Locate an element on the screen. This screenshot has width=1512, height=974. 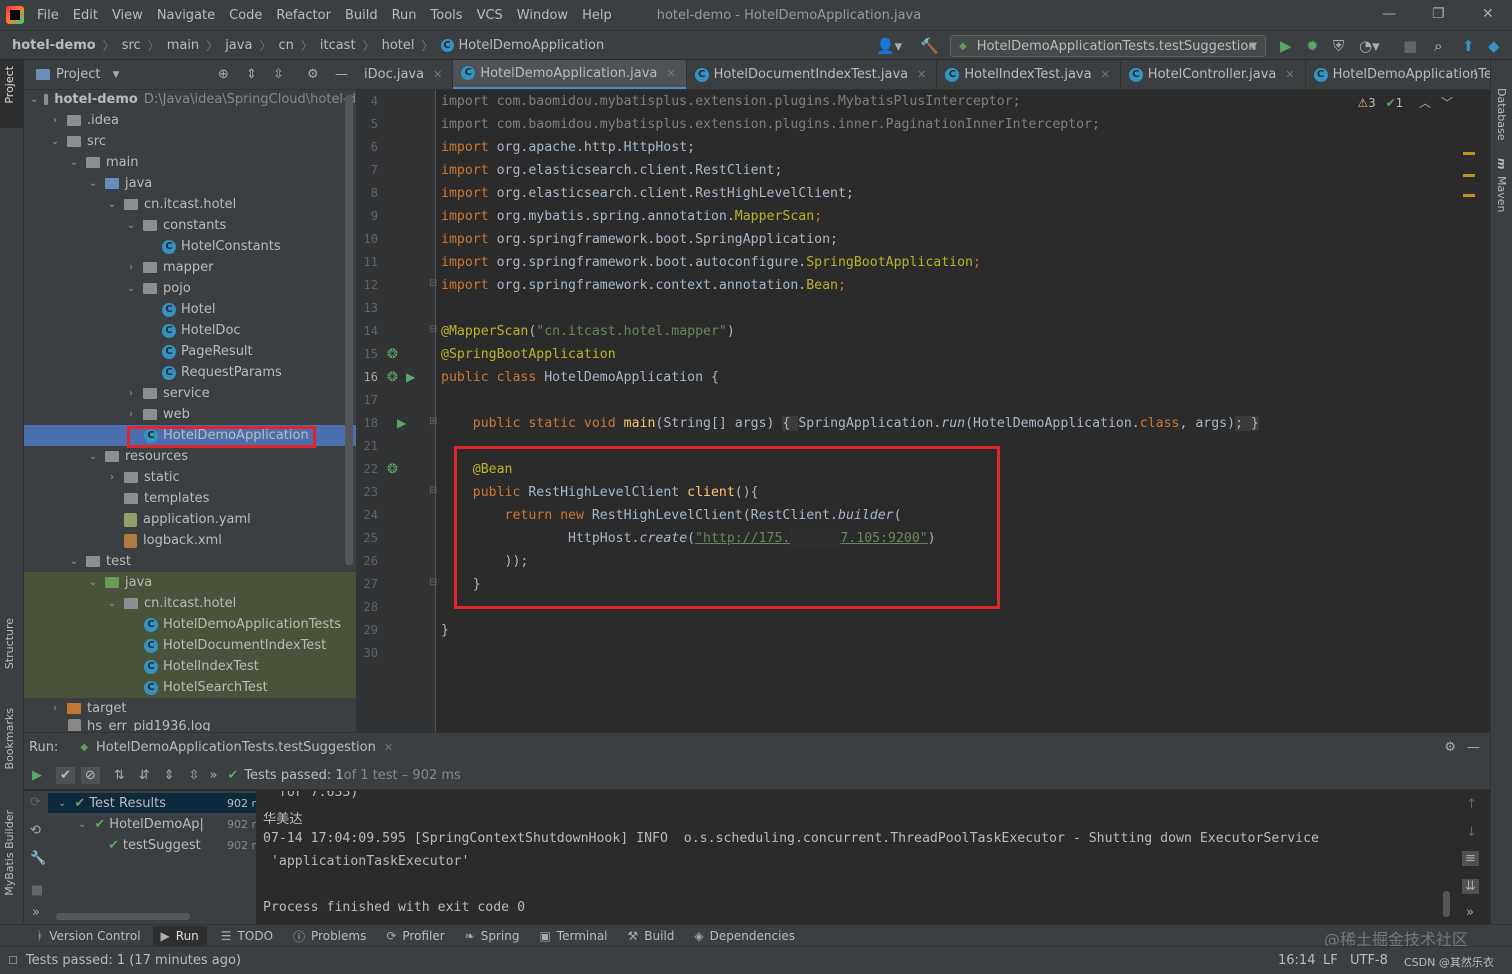
tool-bookmarks-tab: Bookmarks is located at coordinates (9, 738).